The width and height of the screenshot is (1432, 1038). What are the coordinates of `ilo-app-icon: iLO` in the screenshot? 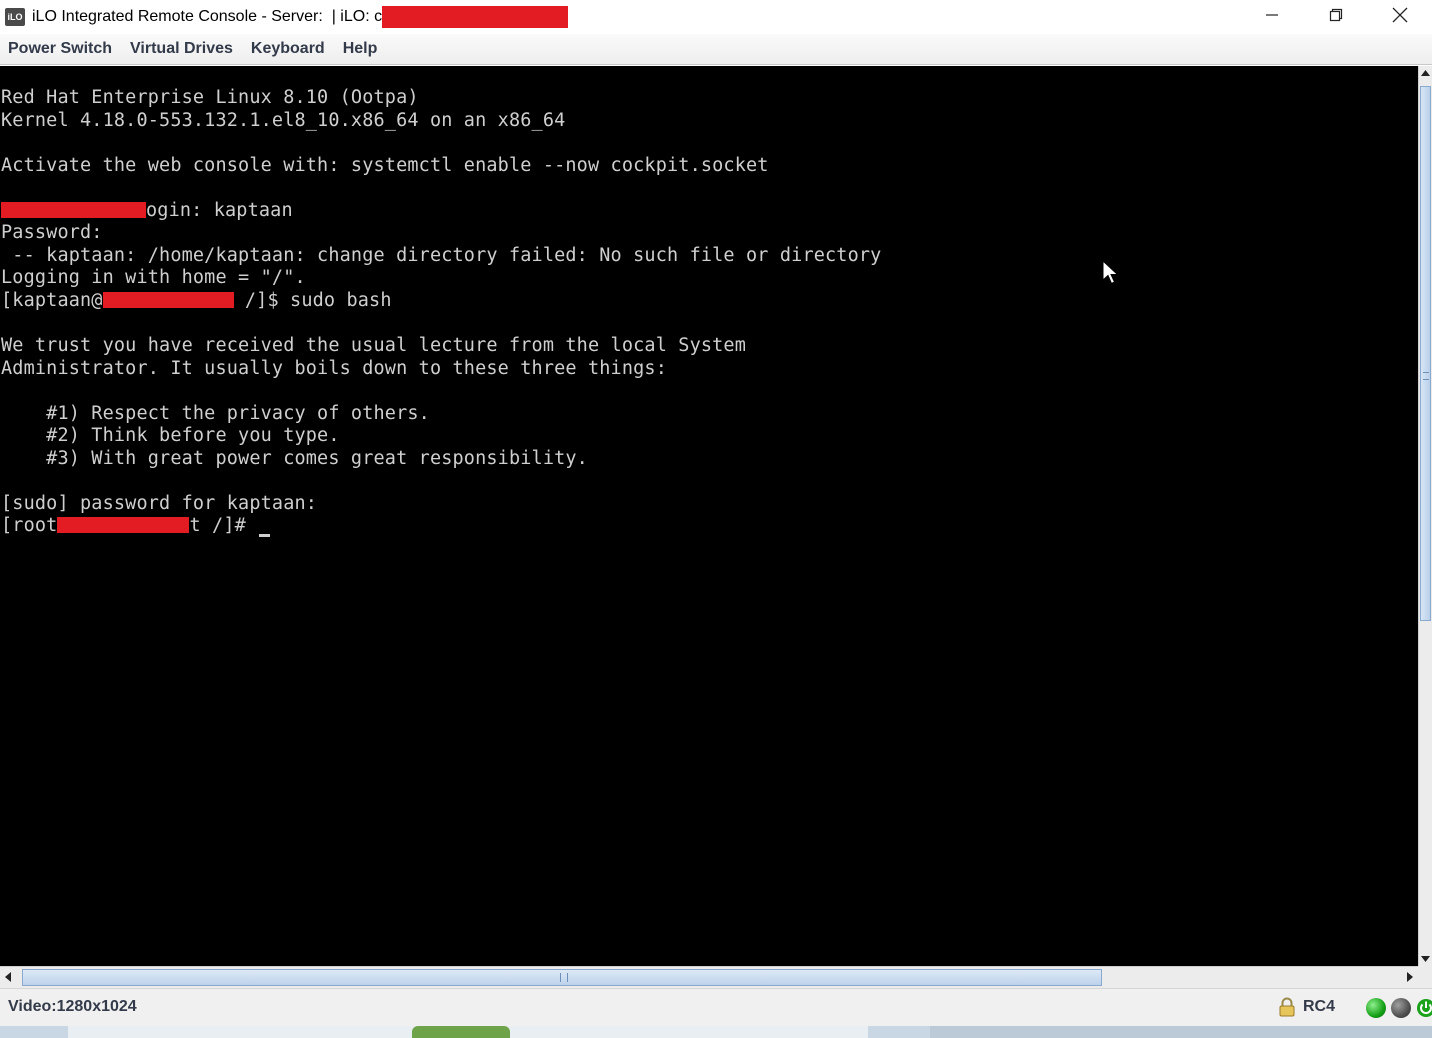 It's located at (15, 17).